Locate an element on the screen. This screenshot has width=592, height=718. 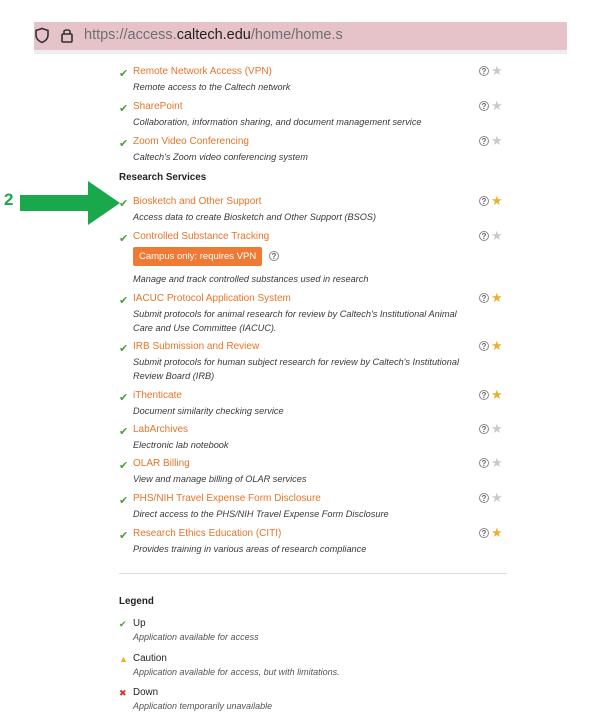
legend-description: Application temporarily unavailable is located at coordinates (203, 706).